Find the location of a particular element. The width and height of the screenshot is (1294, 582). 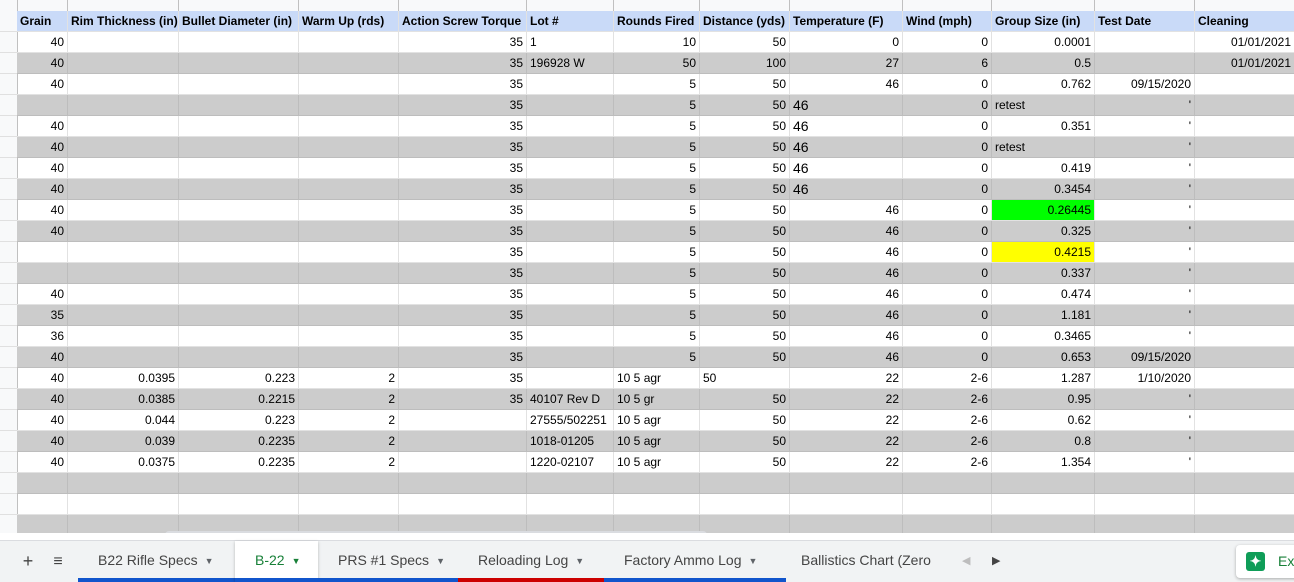

table-cell: 2-6 is located at coordinates (947, 378).